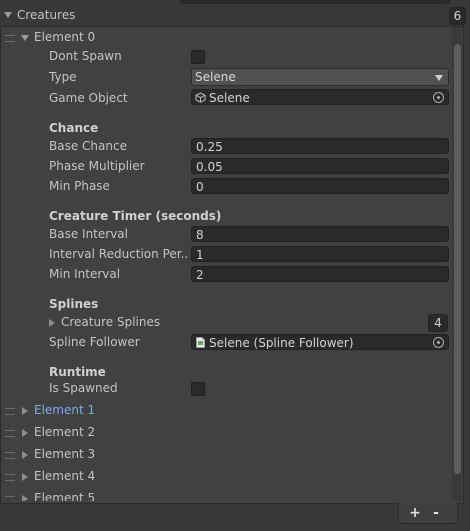 The image size is (470, 531). I want to click on interval-reduction-field: 1, so click(320, 254).